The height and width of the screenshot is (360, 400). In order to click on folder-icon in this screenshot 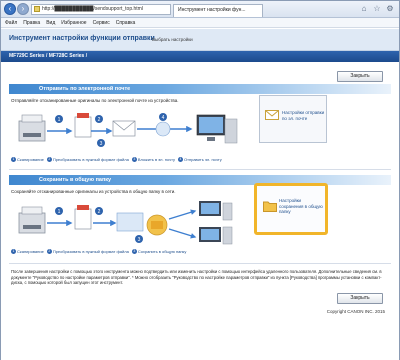, I will do `click(270, 206)`.